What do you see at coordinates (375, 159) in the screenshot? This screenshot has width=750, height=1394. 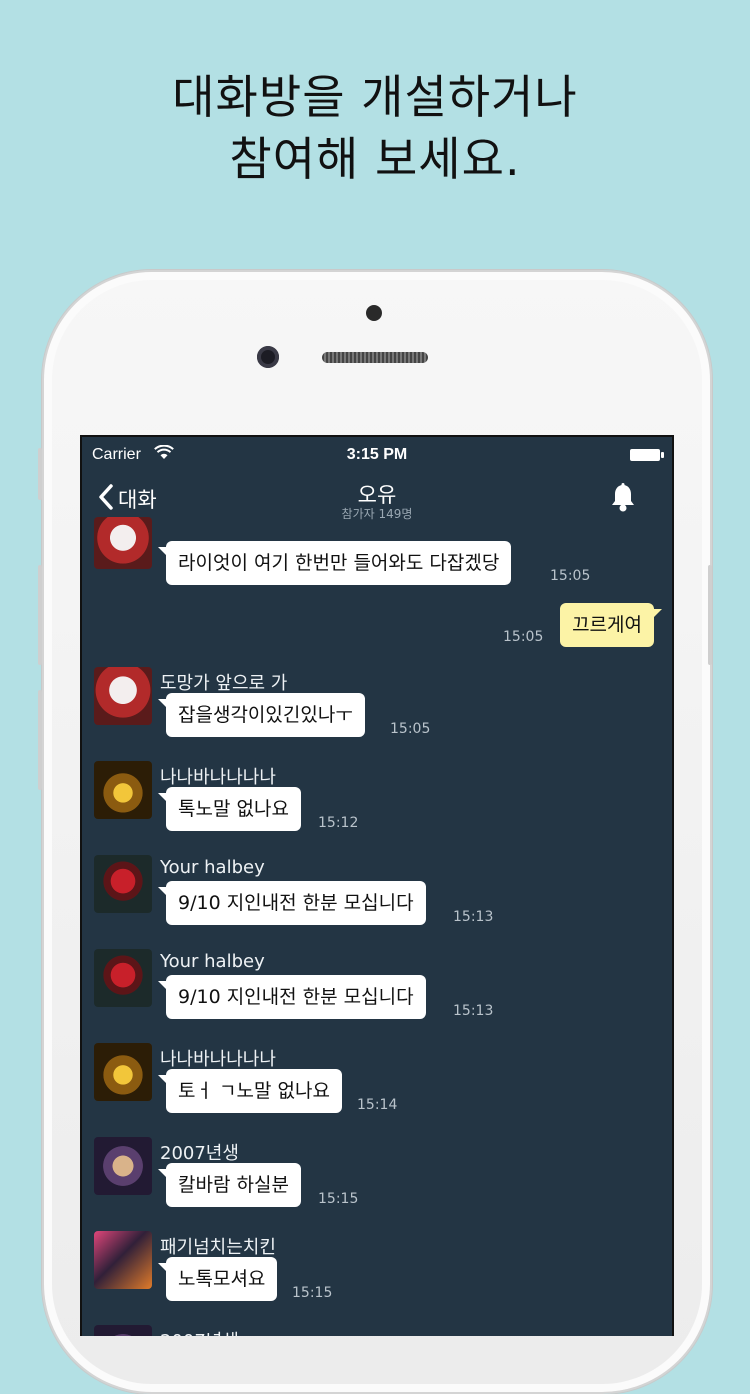 I see `headline-line-2: 참여해 보세요.` at bounding box center [375, 159].